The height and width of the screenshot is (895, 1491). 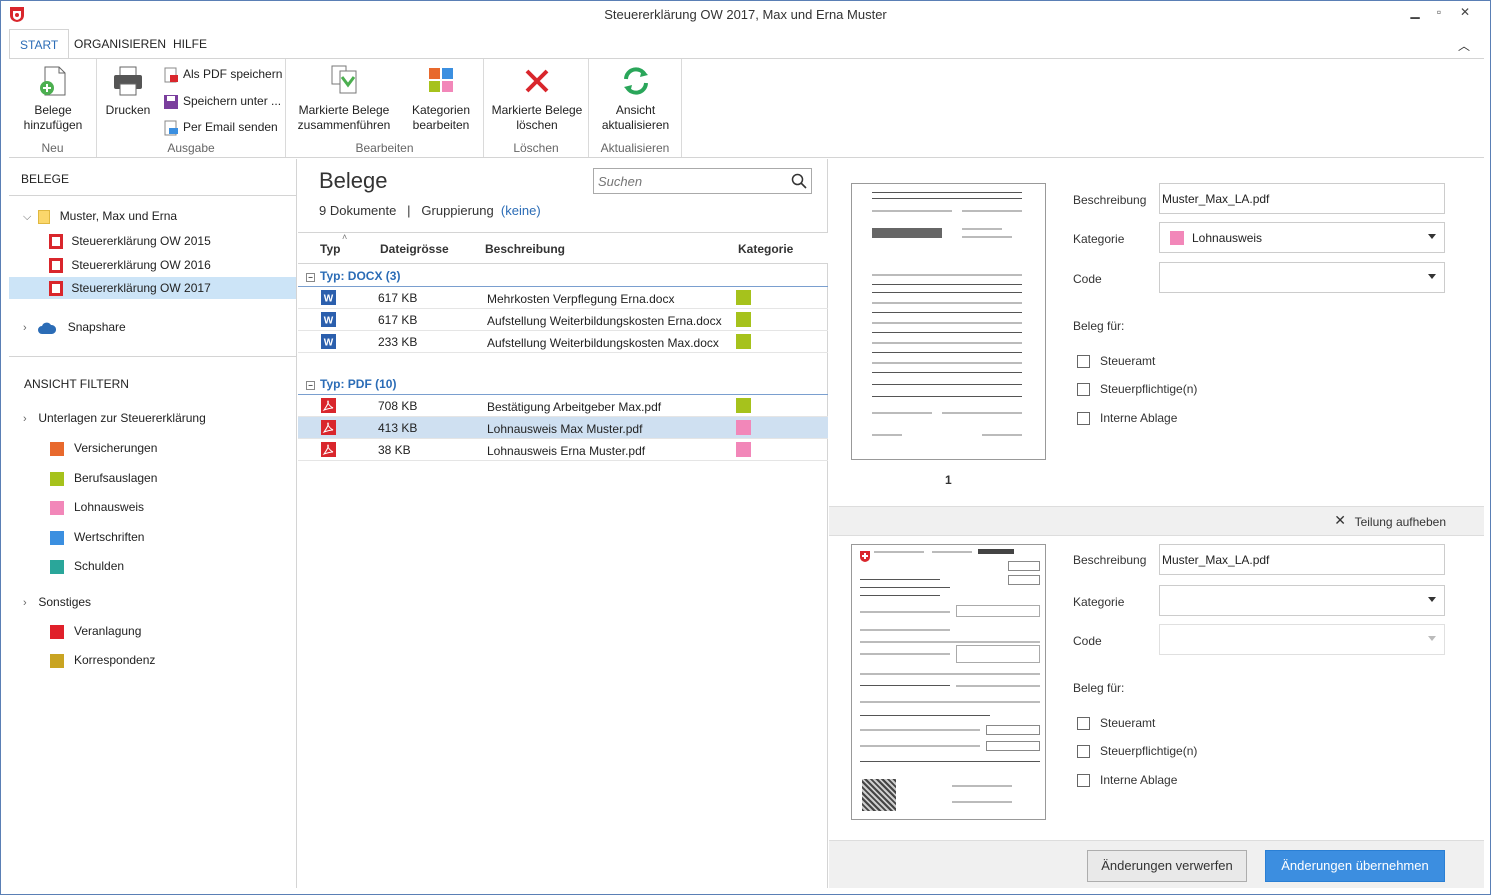 I want to click on delete-button: Markierte Belege löschen, so click(x=537, y=98).